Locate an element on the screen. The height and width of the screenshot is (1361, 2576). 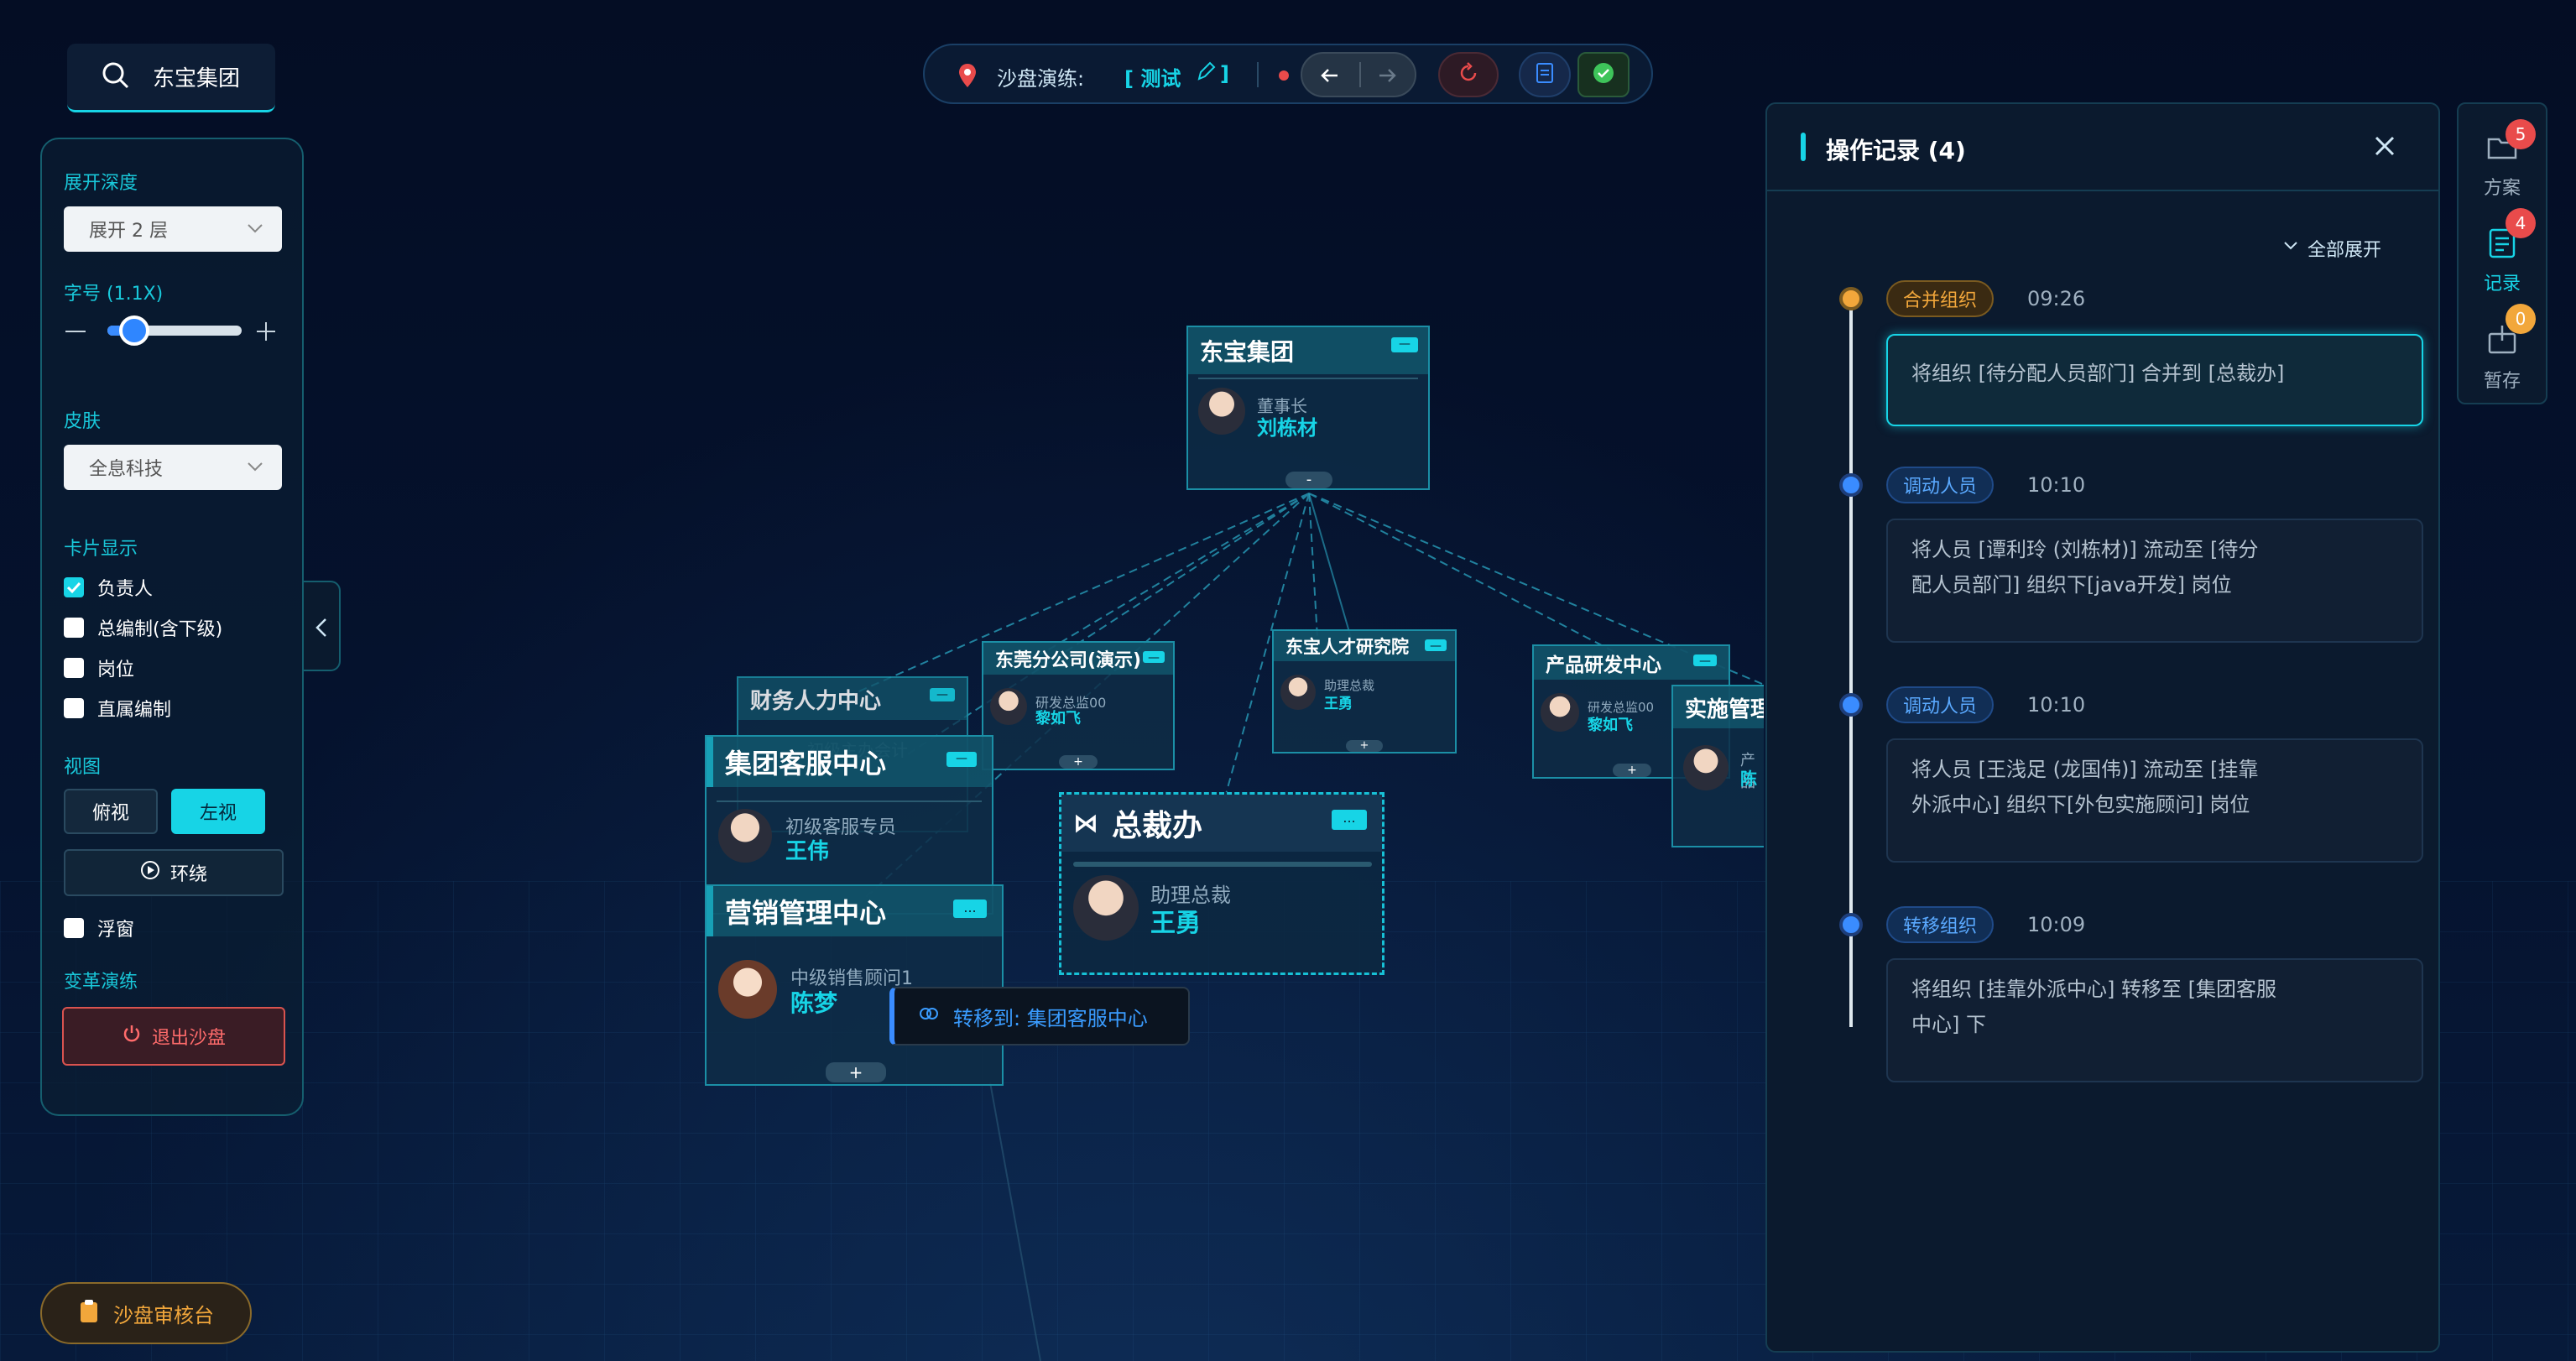
close-icon is located at coordinates (2384, 146).